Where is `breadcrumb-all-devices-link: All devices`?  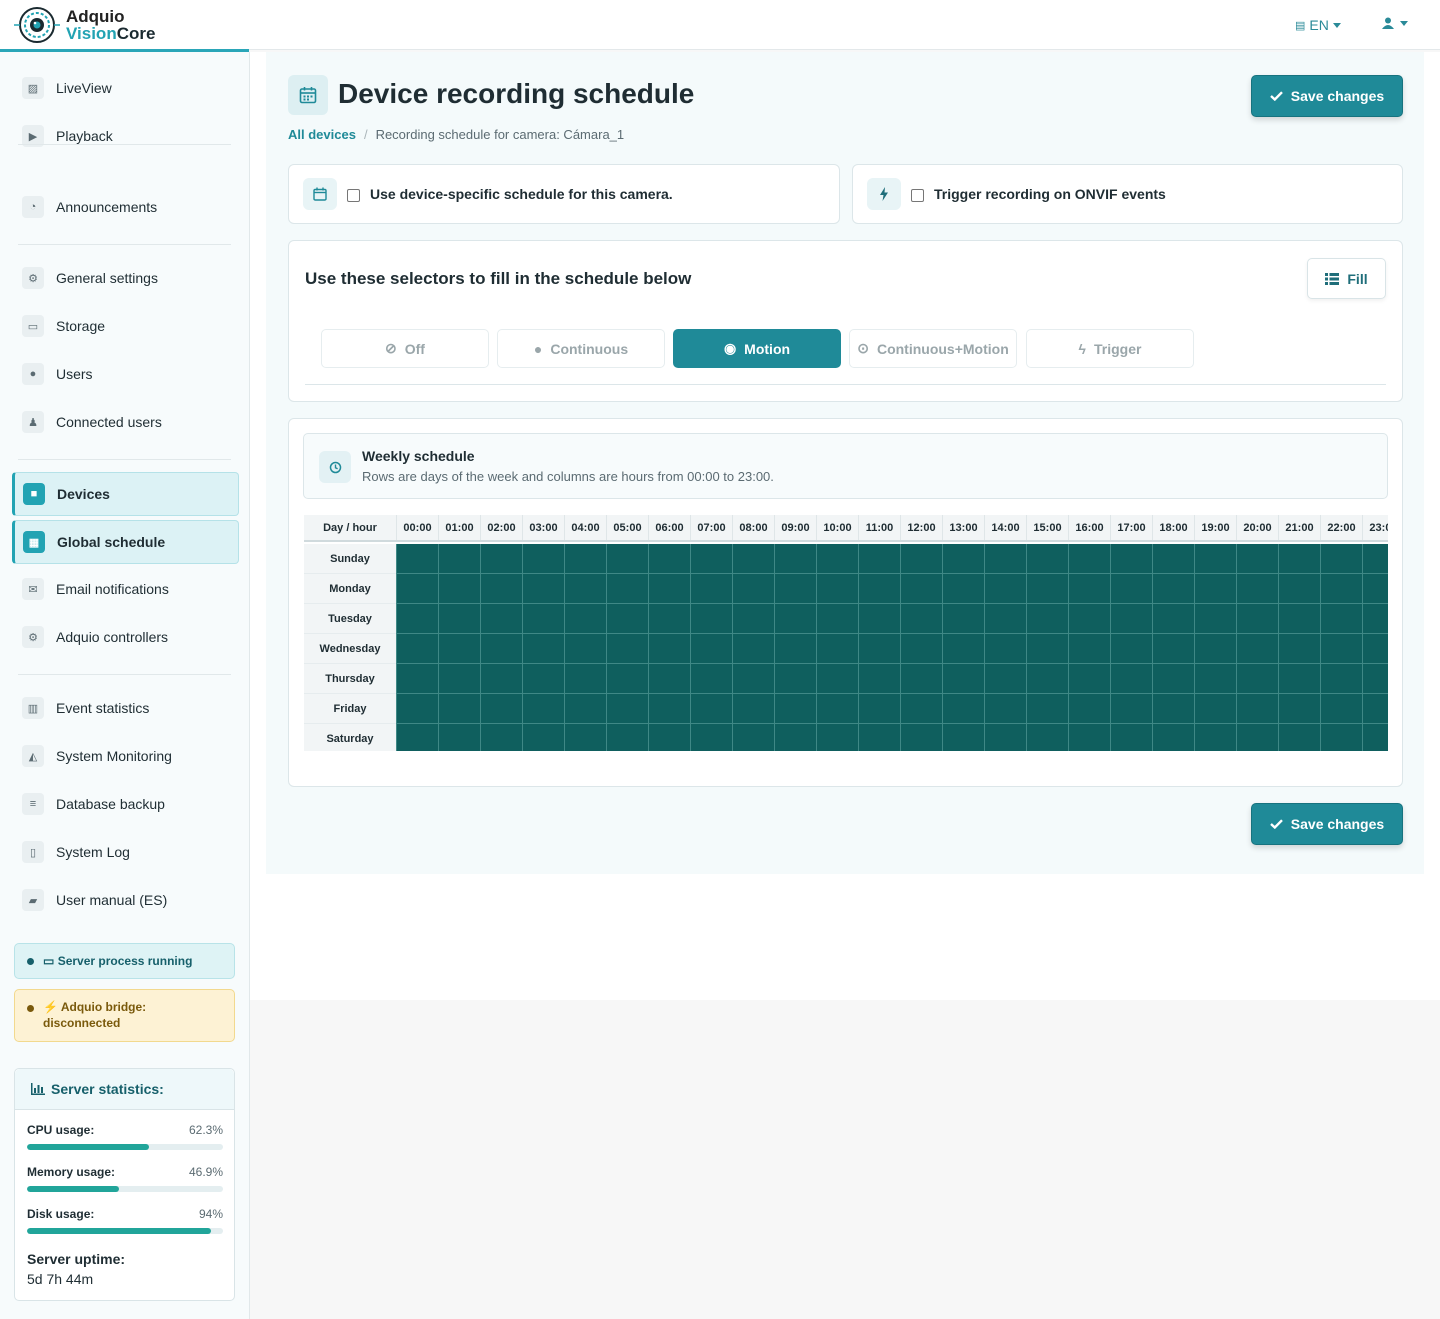
breadcrumb-all-devices-link: All devices is located at coordinates (322, 134).